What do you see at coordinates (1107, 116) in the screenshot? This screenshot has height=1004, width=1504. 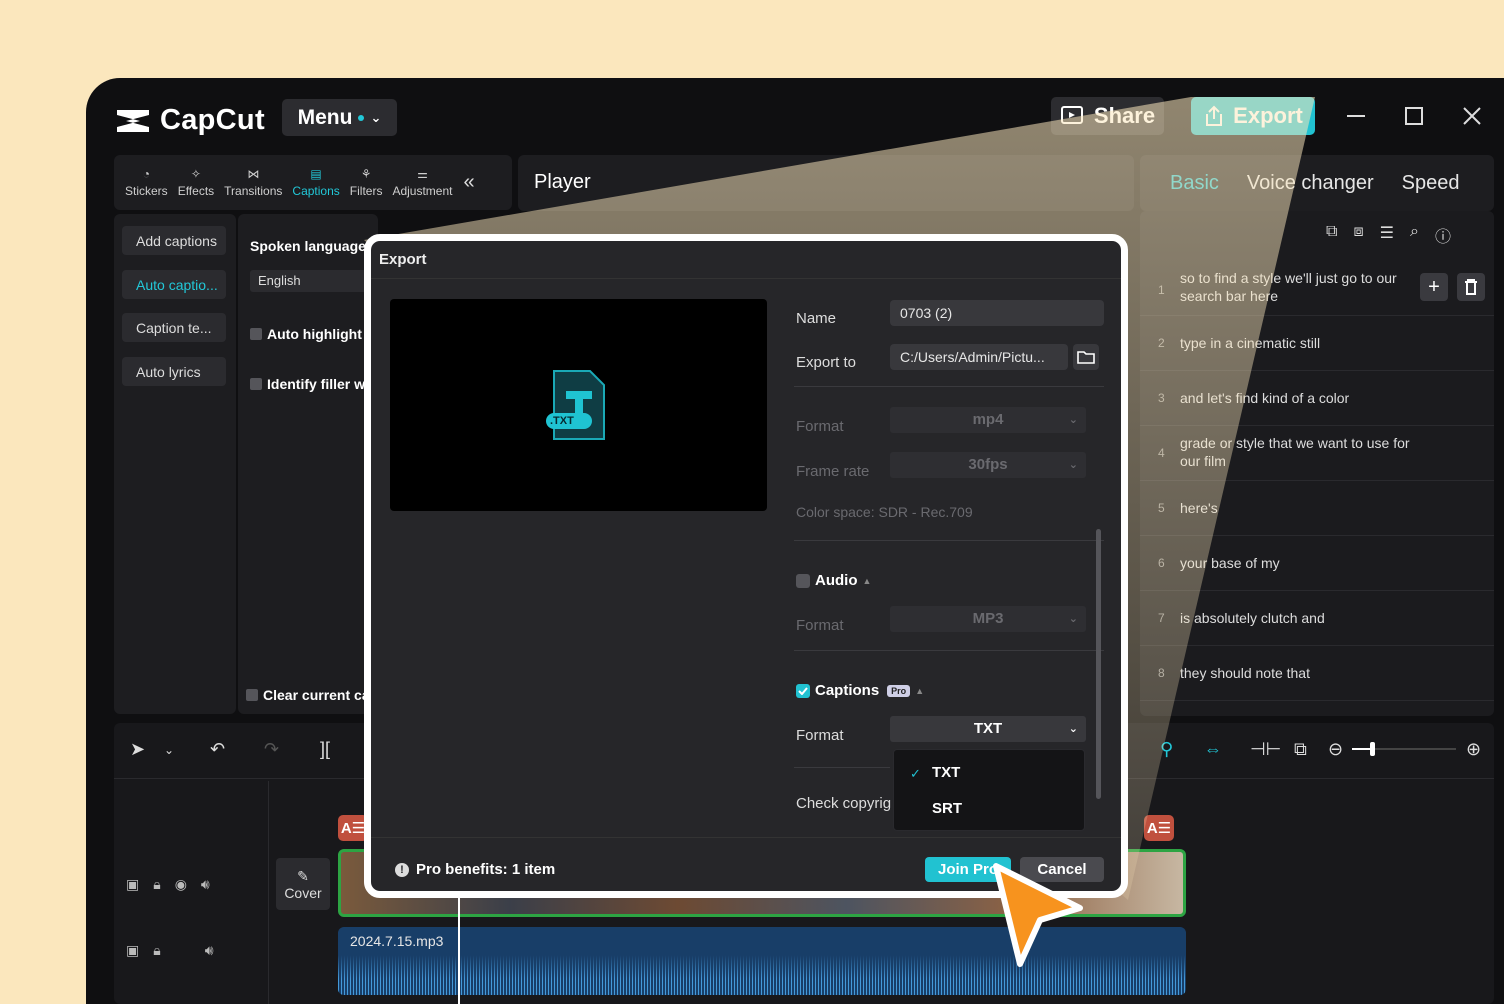 I see `share-button: Share` at bounding box center [1107, 116].